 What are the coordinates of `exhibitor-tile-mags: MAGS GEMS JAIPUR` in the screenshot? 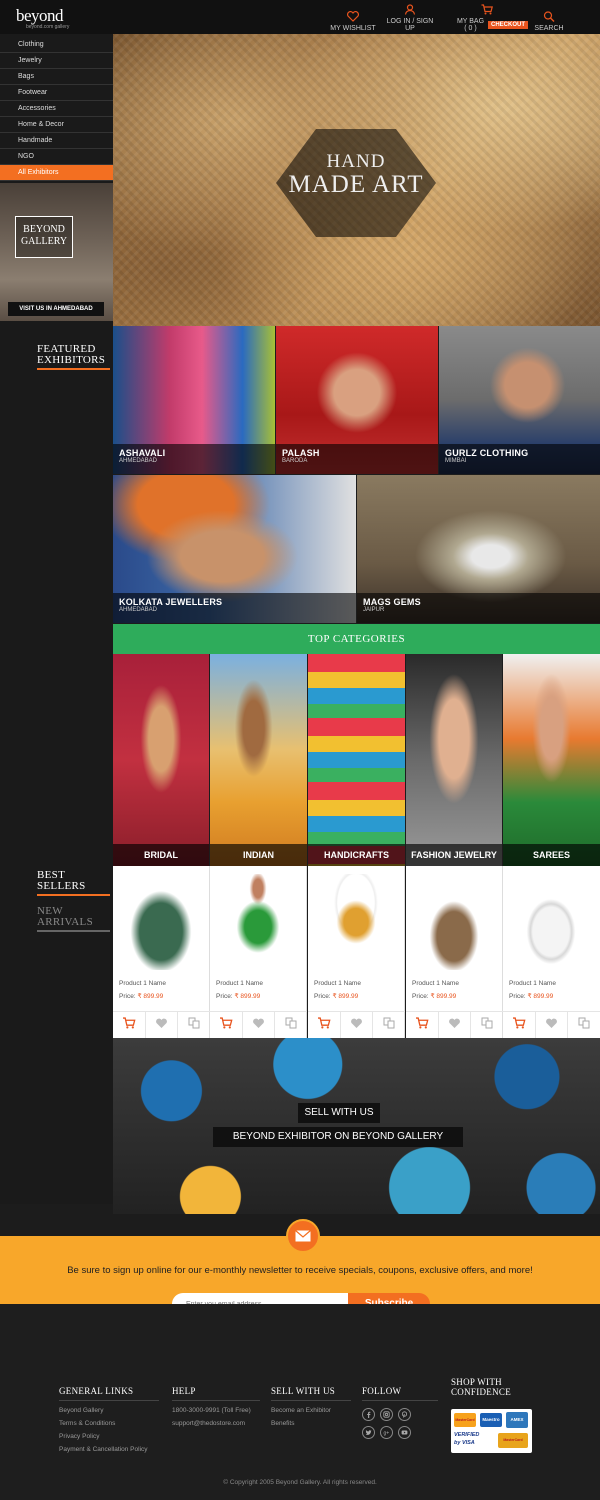 It's located at (478, 549).